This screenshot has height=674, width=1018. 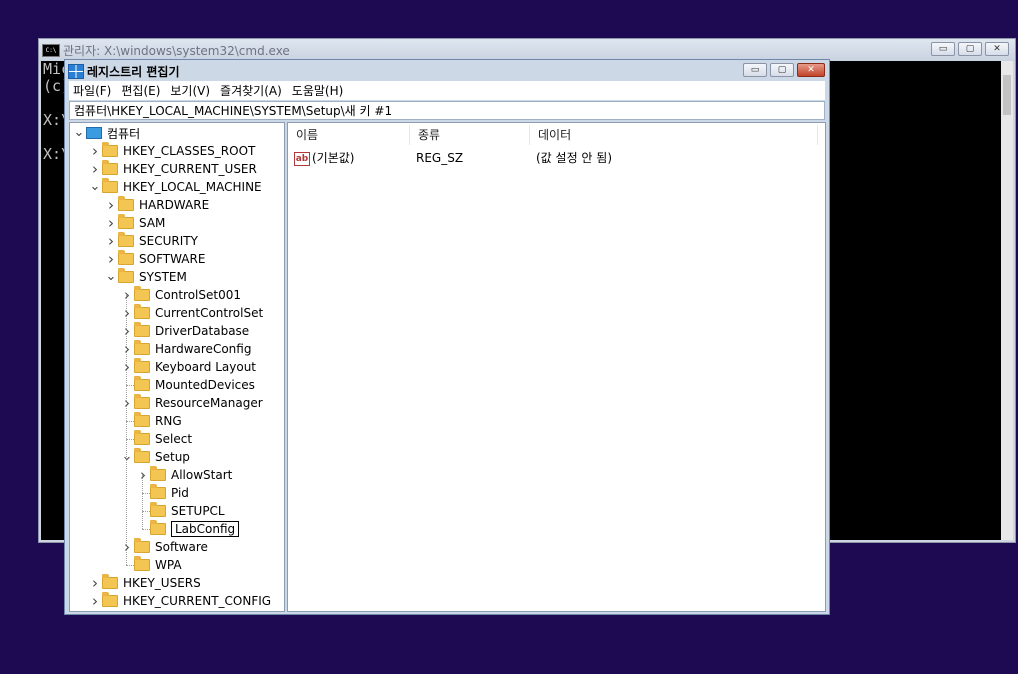 I want to click on cmd-minimize-button: ▭, so click(x=943, y=49).